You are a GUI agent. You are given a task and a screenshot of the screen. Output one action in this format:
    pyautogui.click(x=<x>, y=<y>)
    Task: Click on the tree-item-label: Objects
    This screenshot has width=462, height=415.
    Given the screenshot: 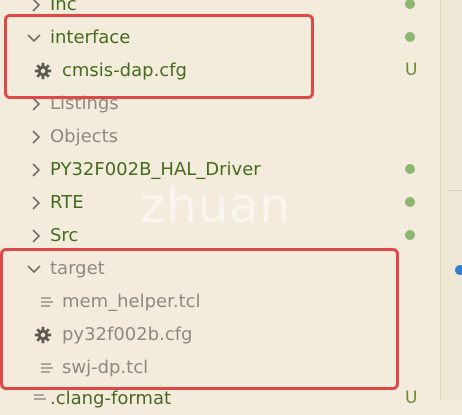 What is the action you would take?
    pyautogui.click(x=84, y=136)
    